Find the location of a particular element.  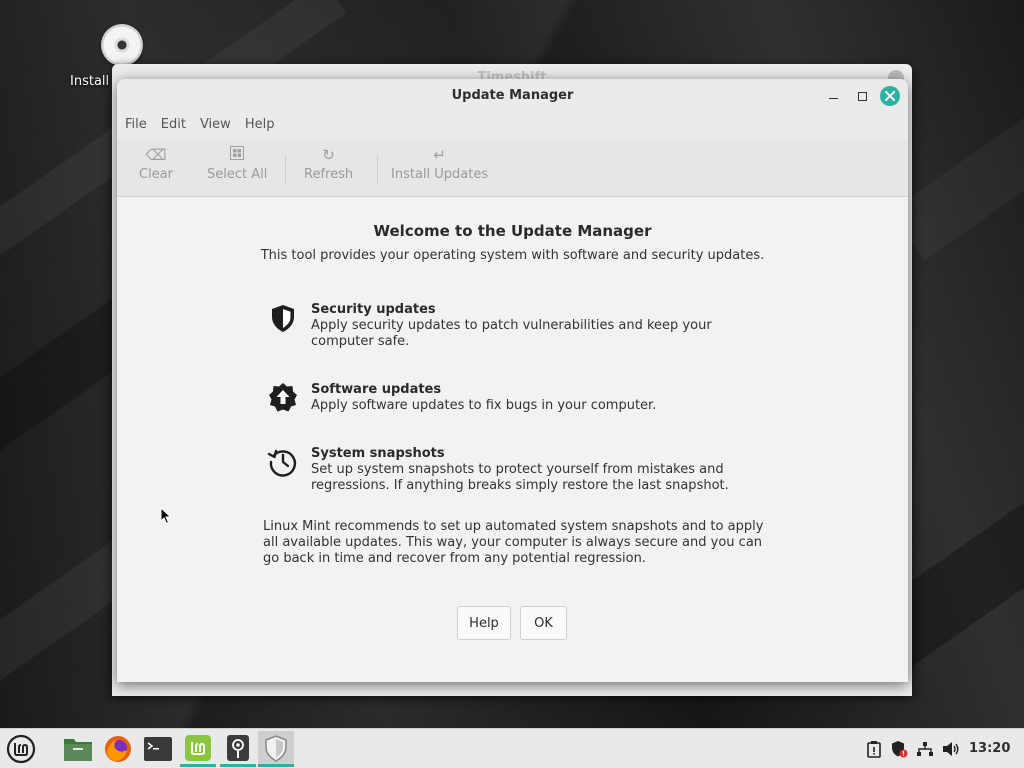

clear-button: ⌫ Clear is located at coordinates (156, 163).